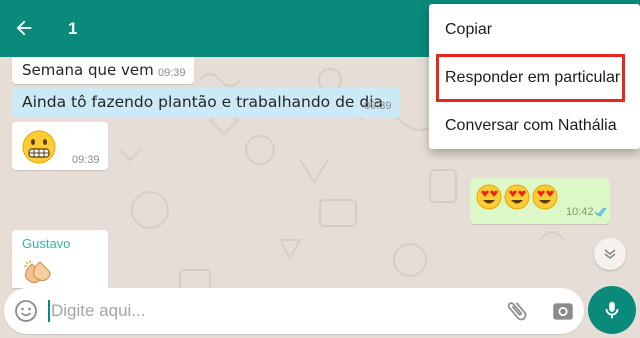 This screenshot has height=338, width=640. What do you see at coordinates (49, 311) in the screenshot?
I see `text-cursor` at bounding box center [49, 311].